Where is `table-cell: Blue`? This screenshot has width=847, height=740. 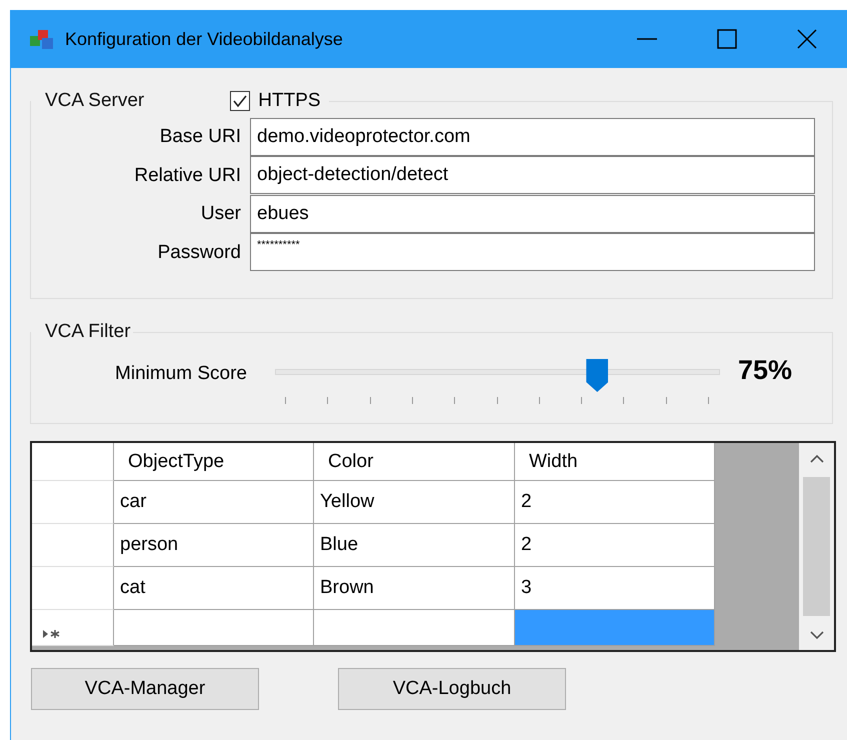 table-cell: Blue is located at coordinates (414, 545).